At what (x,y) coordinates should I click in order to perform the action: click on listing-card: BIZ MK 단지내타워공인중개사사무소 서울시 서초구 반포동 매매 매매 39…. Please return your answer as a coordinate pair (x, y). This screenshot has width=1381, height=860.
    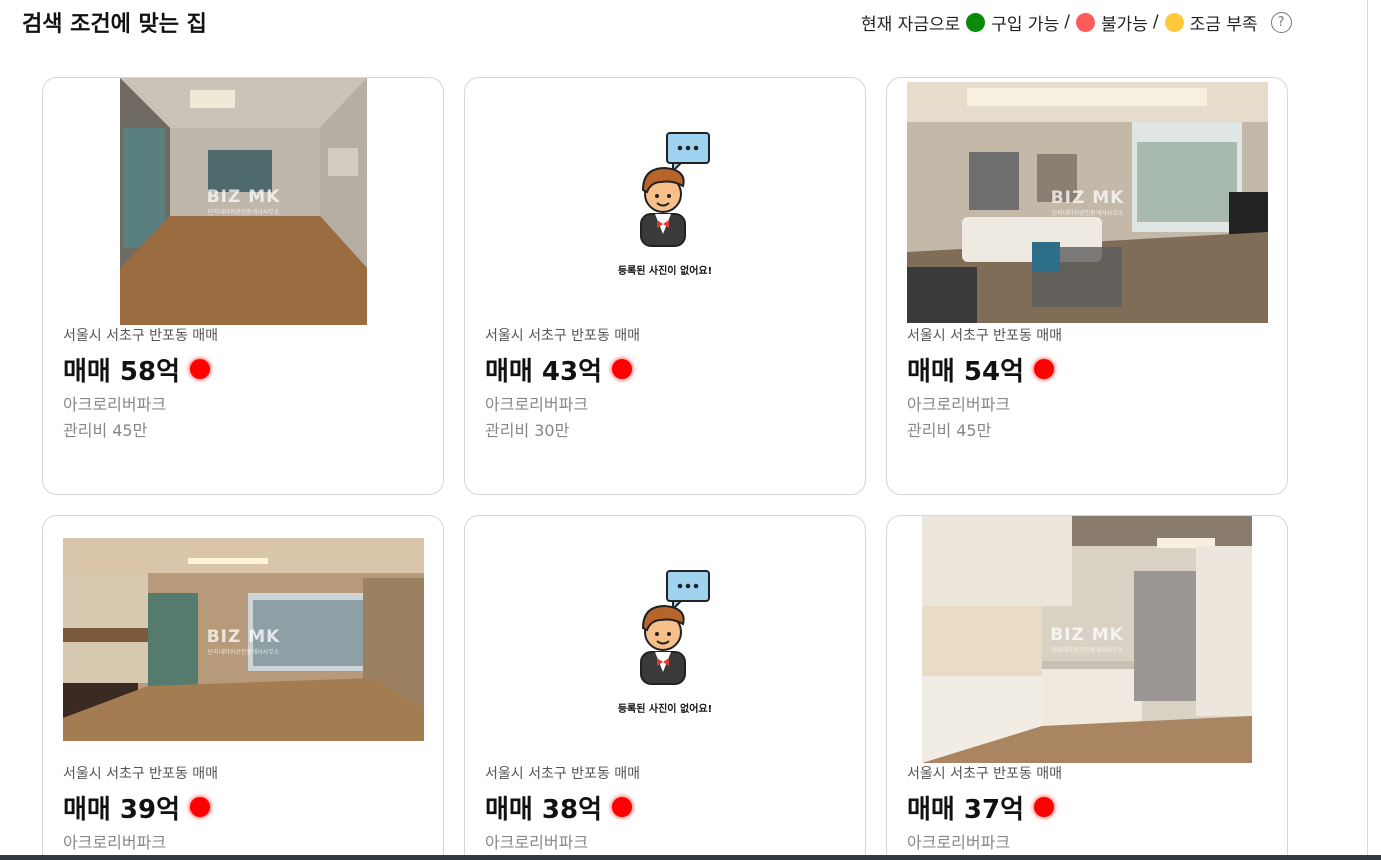
    Looking at the image, I should click on (243, 687).